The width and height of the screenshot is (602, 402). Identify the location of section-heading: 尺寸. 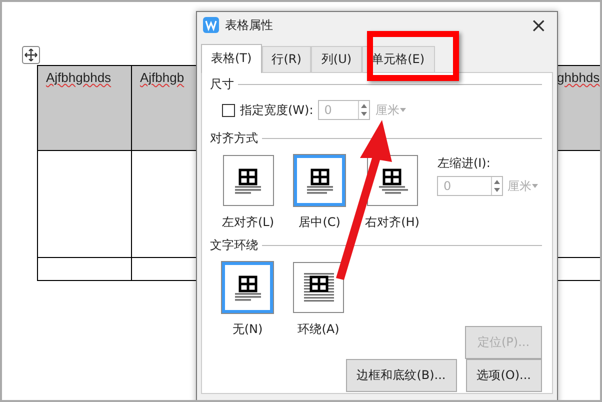
(222, 84).